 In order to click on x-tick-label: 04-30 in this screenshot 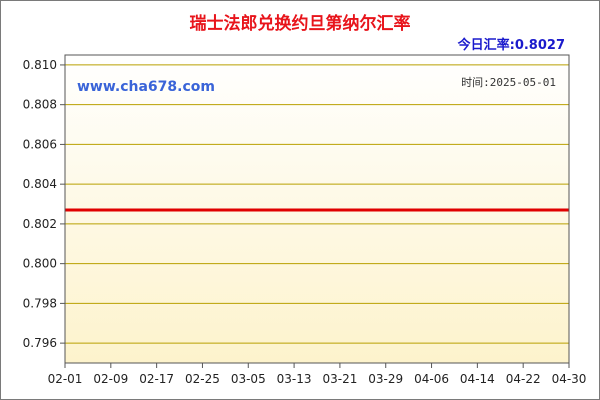, I will do `click(569, 379)`.